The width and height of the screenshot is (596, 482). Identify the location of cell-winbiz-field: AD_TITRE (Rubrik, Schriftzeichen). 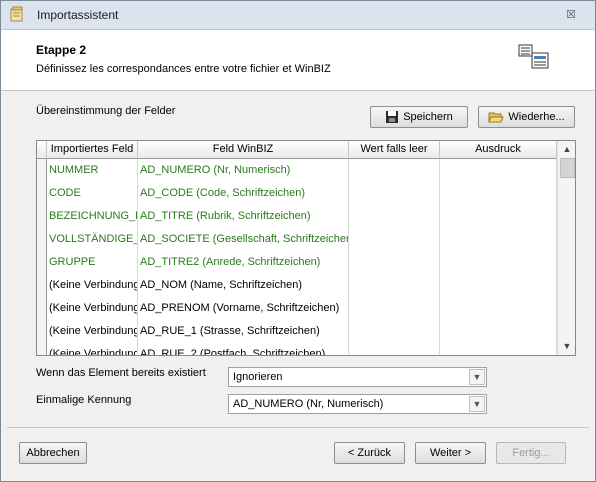
(243, 216).